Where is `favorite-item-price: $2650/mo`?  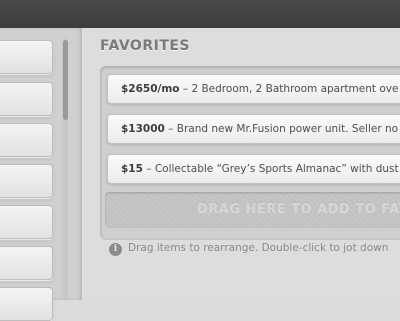
favorite-item-price: $2650/mo is located at coordinates (150, 89).